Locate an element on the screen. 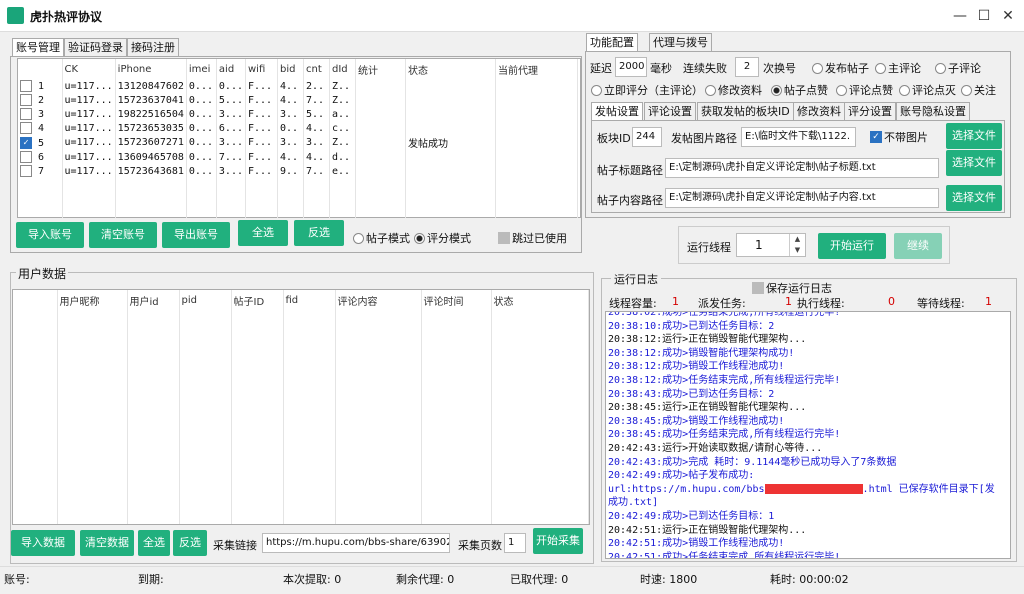  data-select-all-button: 全选 is located at coordinates (154, 543).